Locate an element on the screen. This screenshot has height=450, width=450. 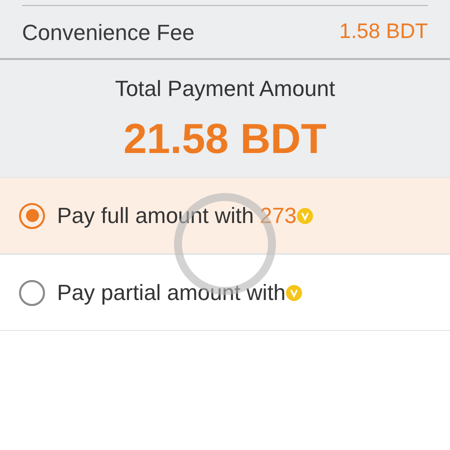
fee-label: Convenience Fee is located at coordinates (108, 32).